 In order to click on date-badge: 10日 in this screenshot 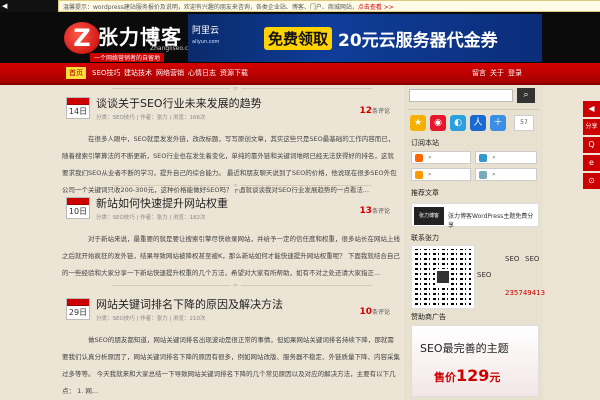, I will do `click(78, 208)`.